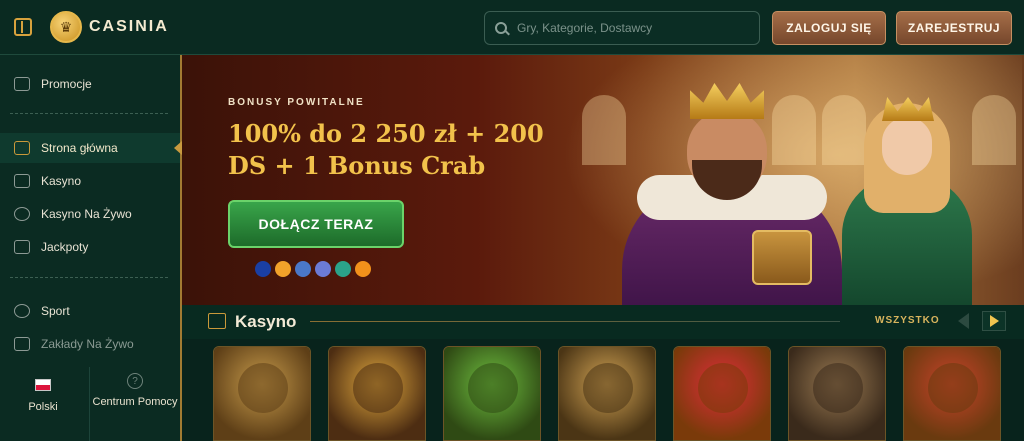 The width and height of the screenshot is (1024, 441). What do you see at coordinates (178, 148) in the screenshot?
I see `active-indicator-icon` at bounding box center [178, 148].